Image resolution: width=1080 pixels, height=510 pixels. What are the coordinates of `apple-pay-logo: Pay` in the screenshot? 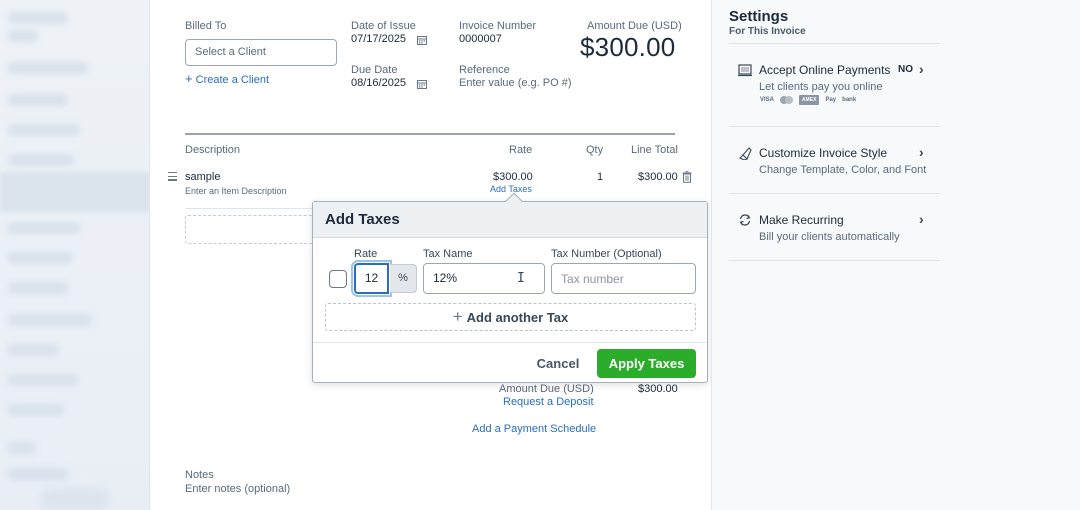 It's located at (831, 100).